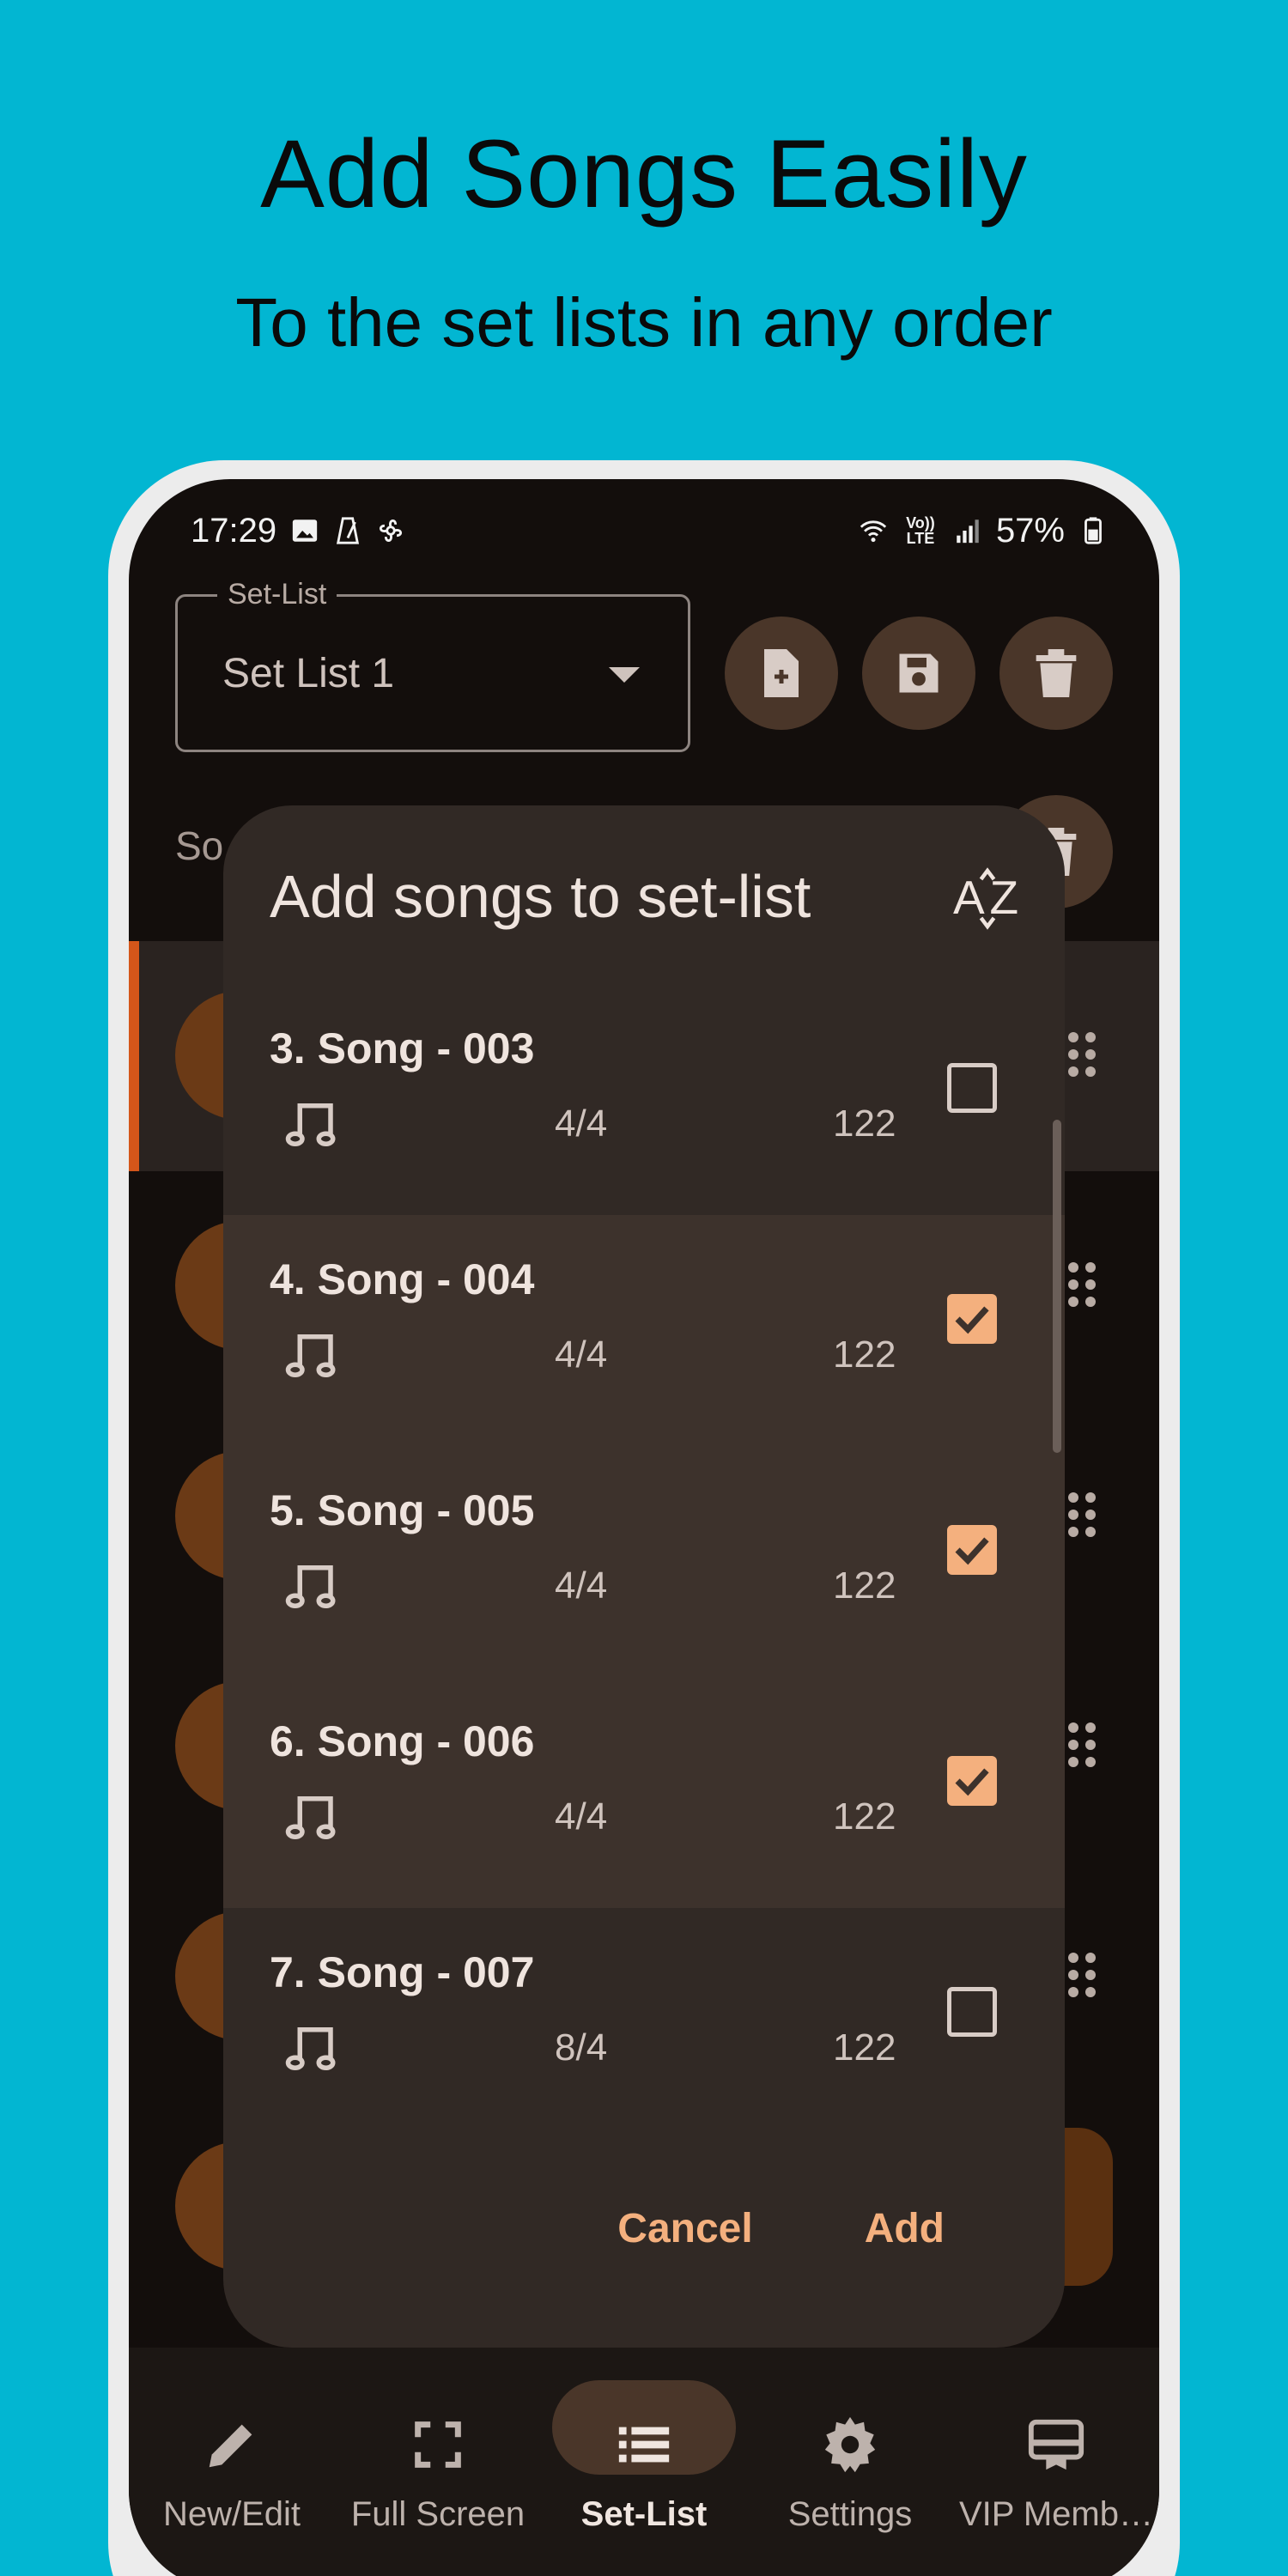  I want to click on song-item: 7. Song - 007 8/4 122, so click(644, 2024).